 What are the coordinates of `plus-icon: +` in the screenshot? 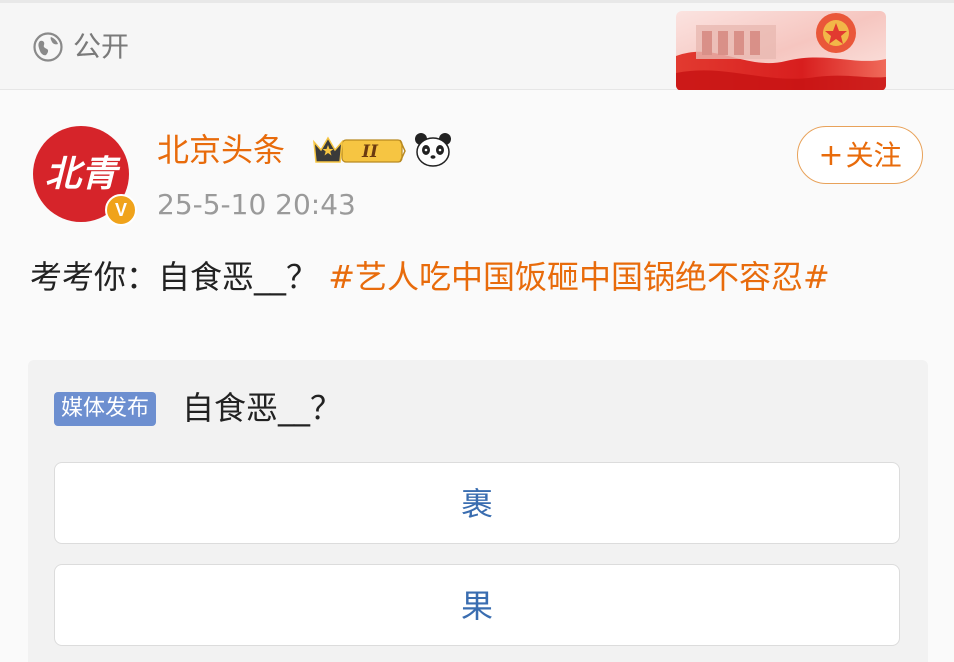 It's located at (831, 155).